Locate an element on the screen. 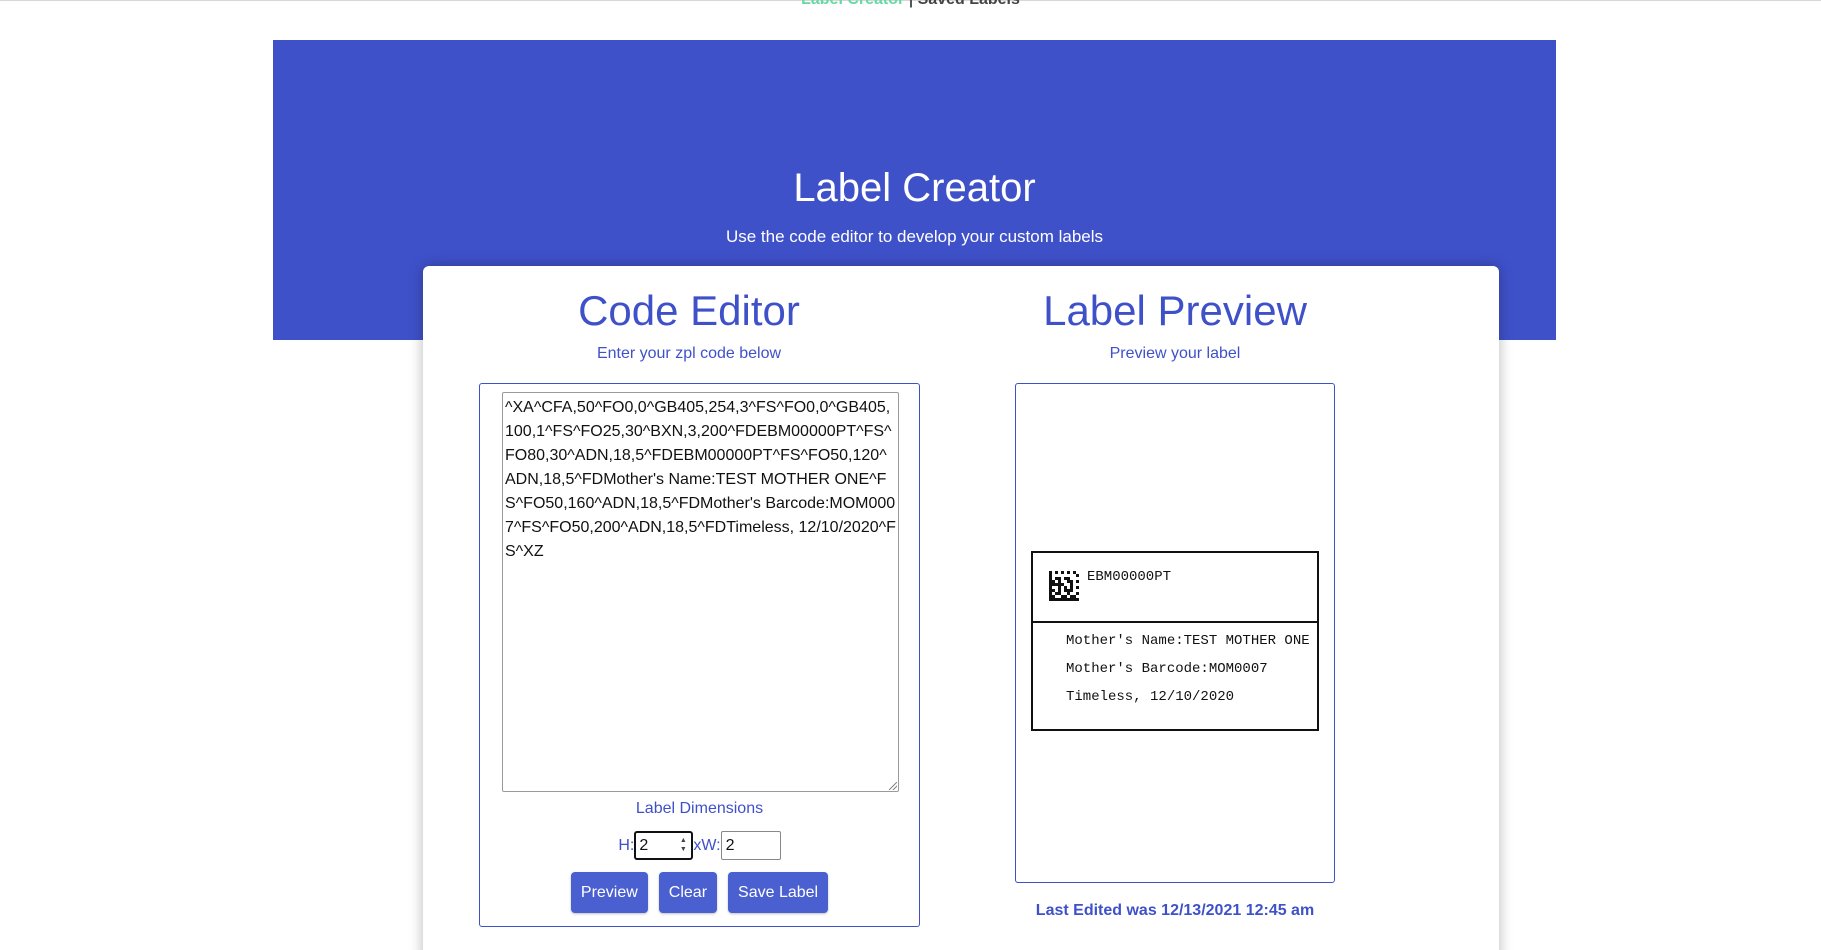 Image resolution: width=1821 pixels, height=950 pixels. code-editor-title: Code Editor is located at coordinates (689, 310).